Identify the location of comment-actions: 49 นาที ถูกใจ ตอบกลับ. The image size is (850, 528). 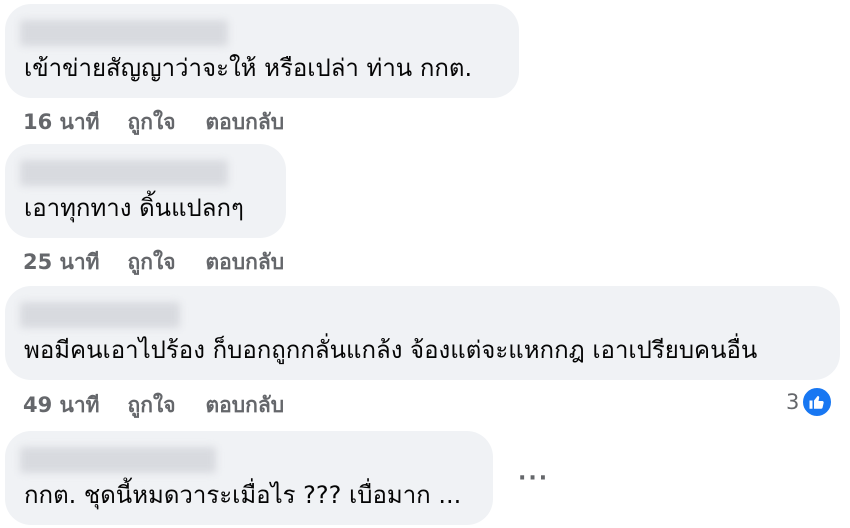
(153, 405).